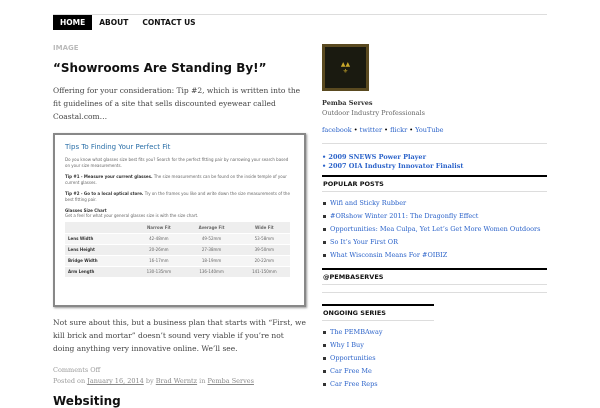  Describe the element at coordinates (211, 239) in the screenshot. I see `table-cell: 49-52mm` at that location.